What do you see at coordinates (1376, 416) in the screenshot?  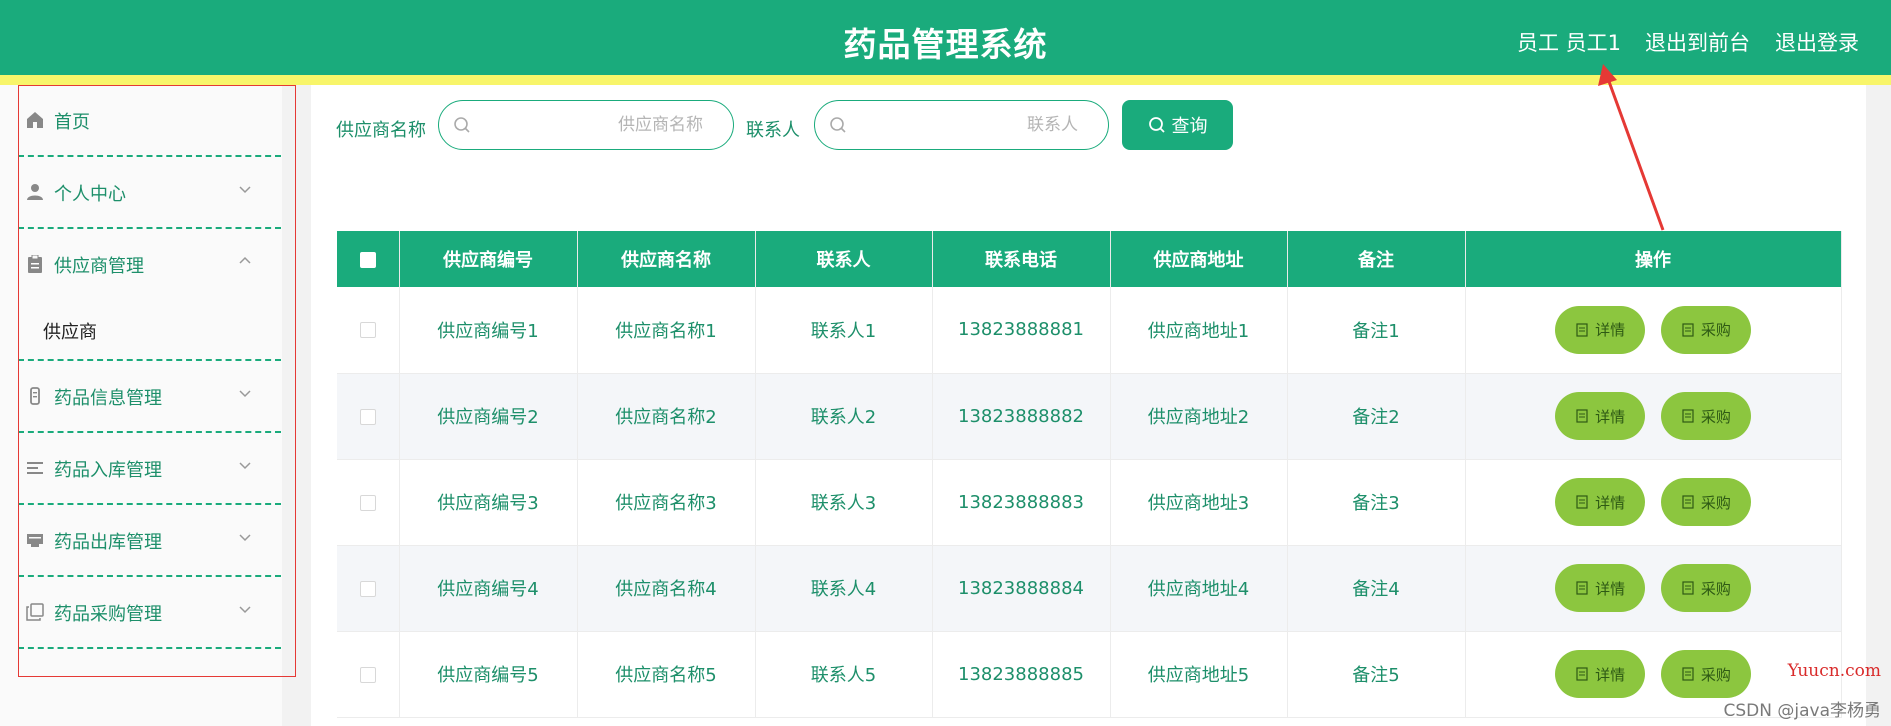 I see `table-cell: 备注2` at bounding box center [1376, 416].